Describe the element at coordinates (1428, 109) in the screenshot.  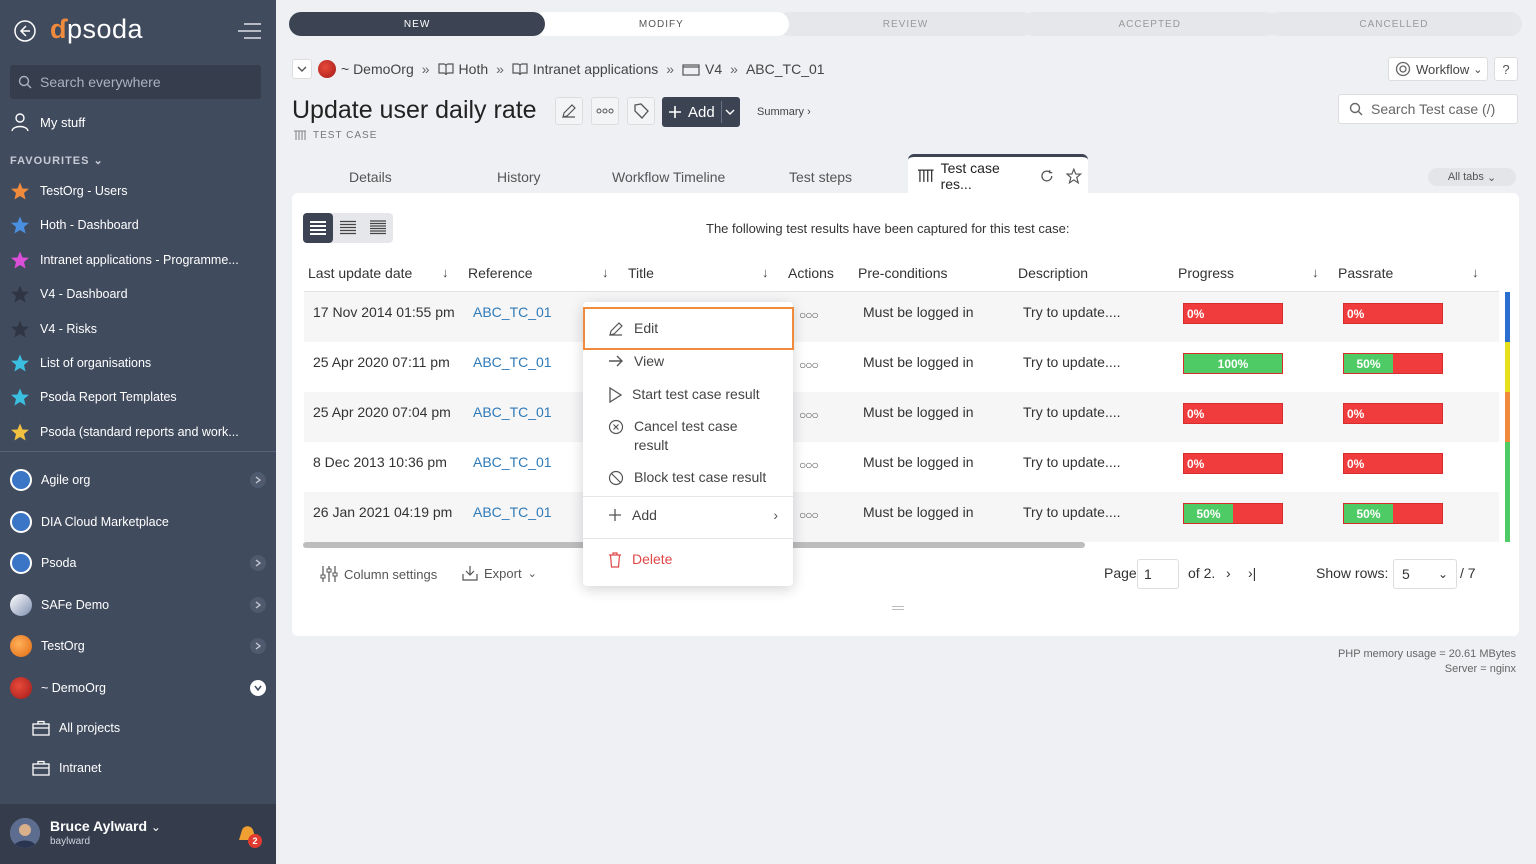
I see `test-case-search-input: Search Test case (/)` at that location.